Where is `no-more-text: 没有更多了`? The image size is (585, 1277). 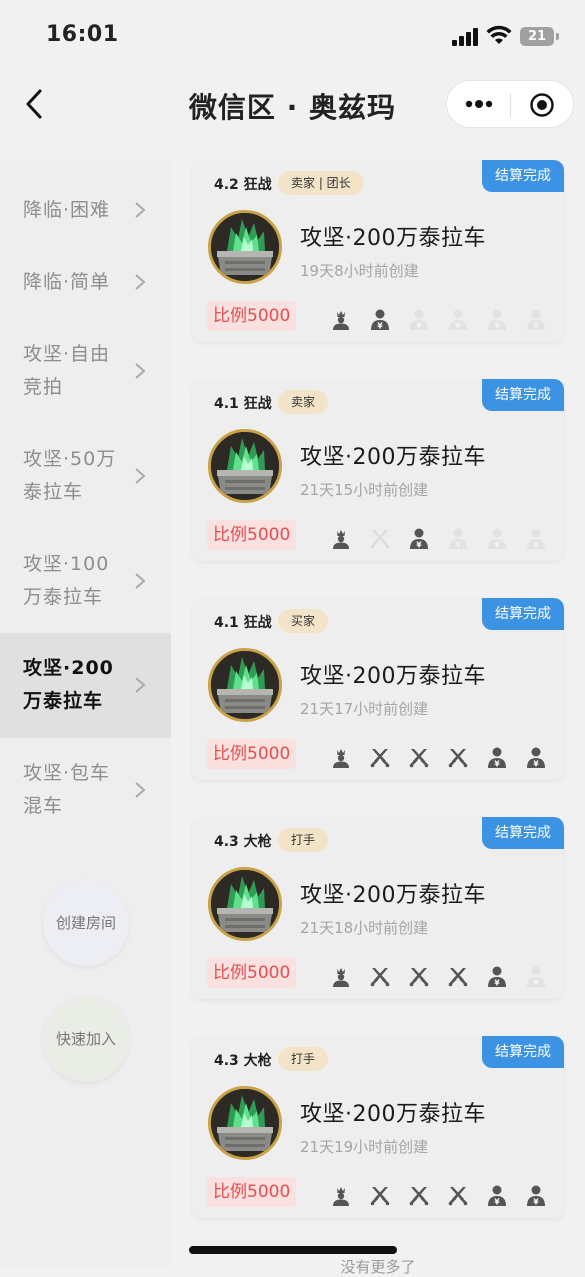 no-more-text: 没有更多了 is located at coordinates (378, 1267).